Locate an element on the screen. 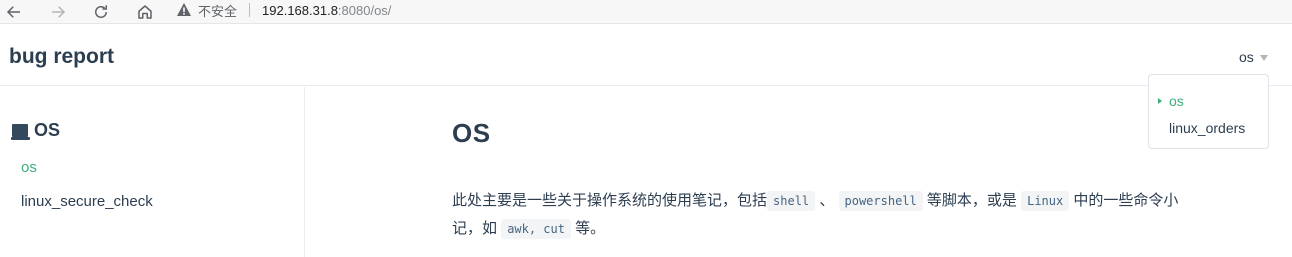 This screenshot has width=1292, height=257. arrow-right-icon is located at coordinates (59, 11).